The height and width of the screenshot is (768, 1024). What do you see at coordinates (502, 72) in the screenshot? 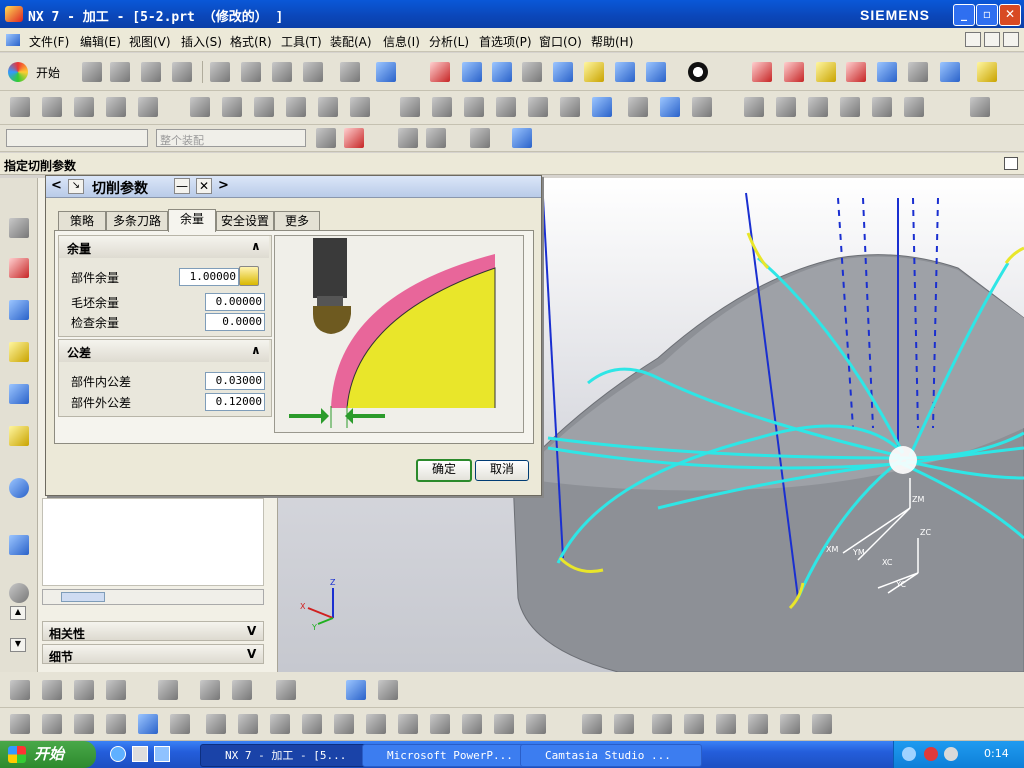
I see `zoom-frame-icon` at bounding box center [502, 72].